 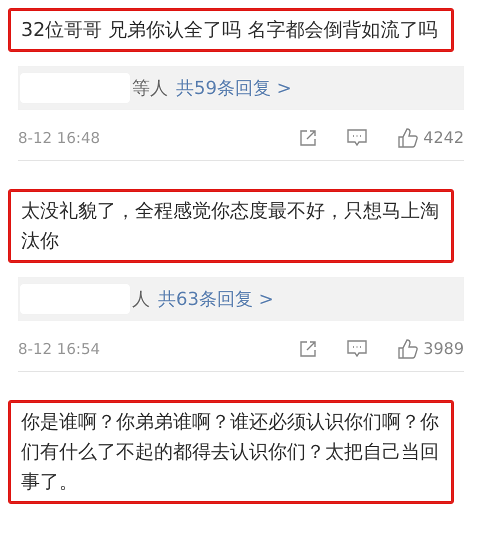 I want to click on comment-text: 32位哥哥 兄弟你认全了吗 名字都会倒背如流了吗, so click(x=231, y=30).